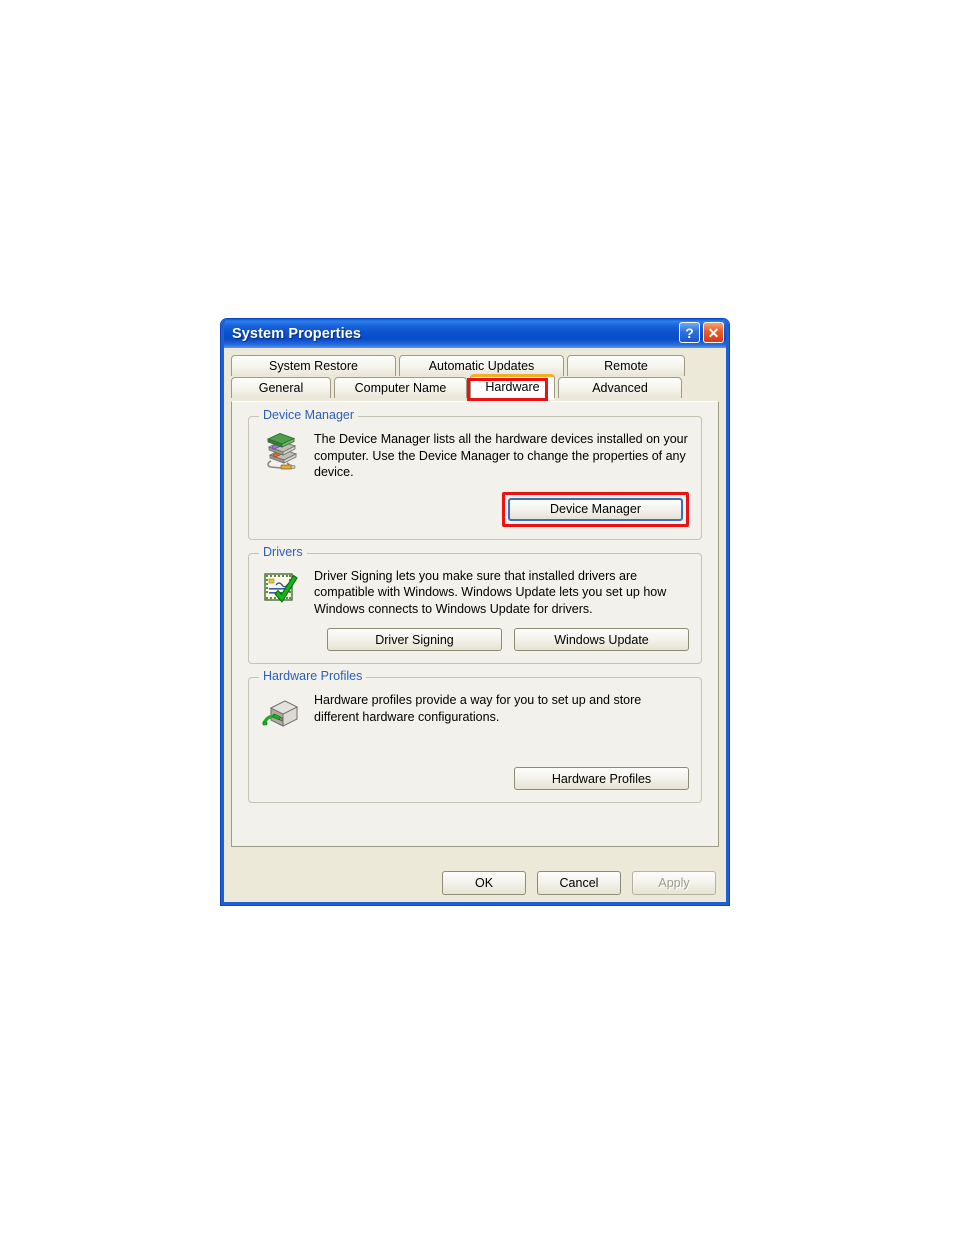 The width and height of the screenshot is (954, 1235). Describe the element at coordinates (512, 387) in the screenshot. I see `tab-hardware: Hardware` at that location.